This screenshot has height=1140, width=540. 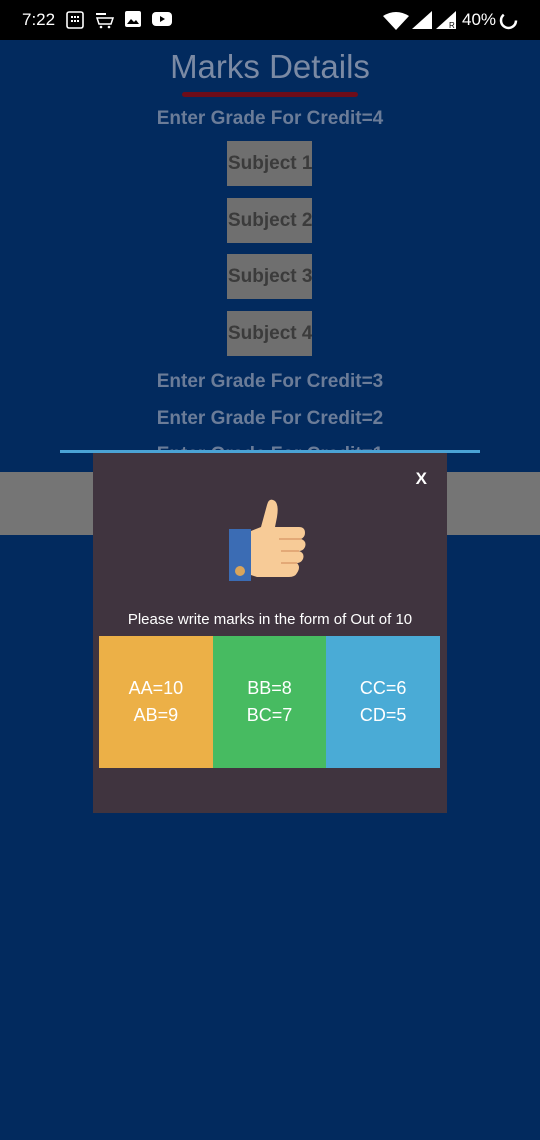 I want to click on grade-cell-c: CC=6 CD=5, so click(x=383, y=702).